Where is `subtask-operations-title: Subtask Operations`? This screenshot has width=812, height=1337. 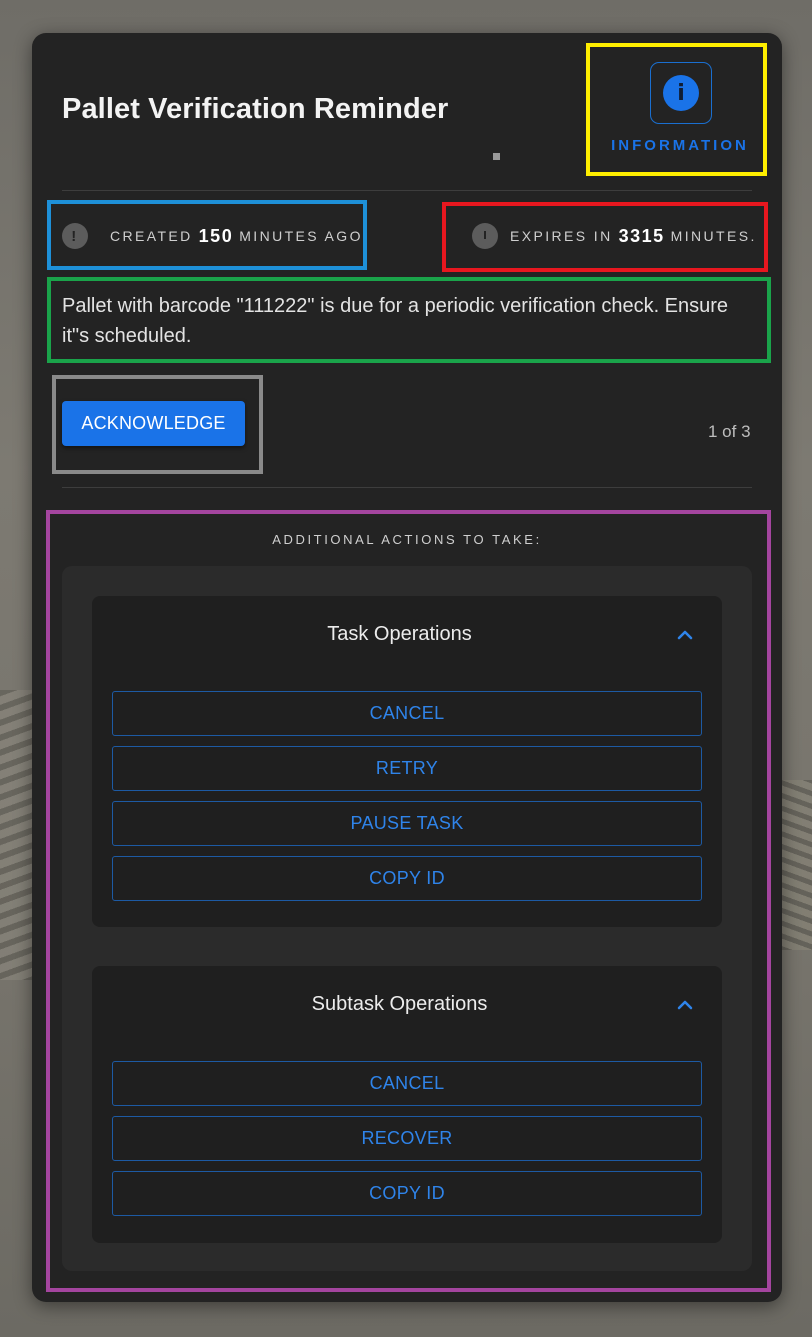 subtask-operations-title: Subtask Operations is located at coordinates (399, 1004).